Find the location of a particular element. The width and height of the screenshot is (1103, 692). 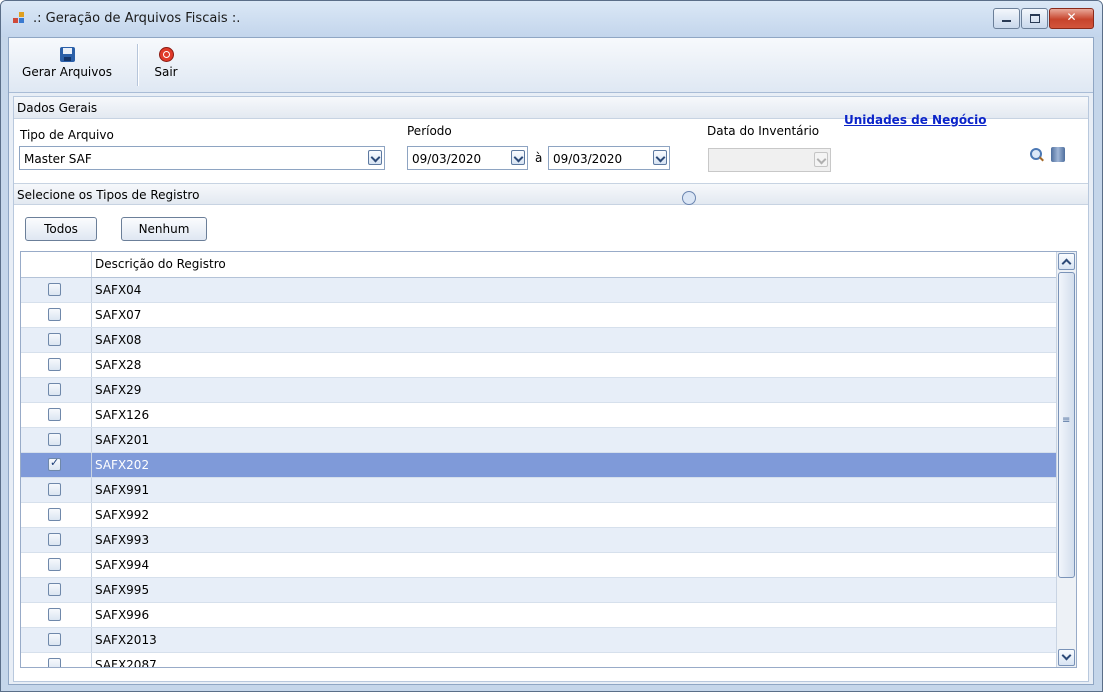

binoculars-icon is located at coordinates (1058, 154).